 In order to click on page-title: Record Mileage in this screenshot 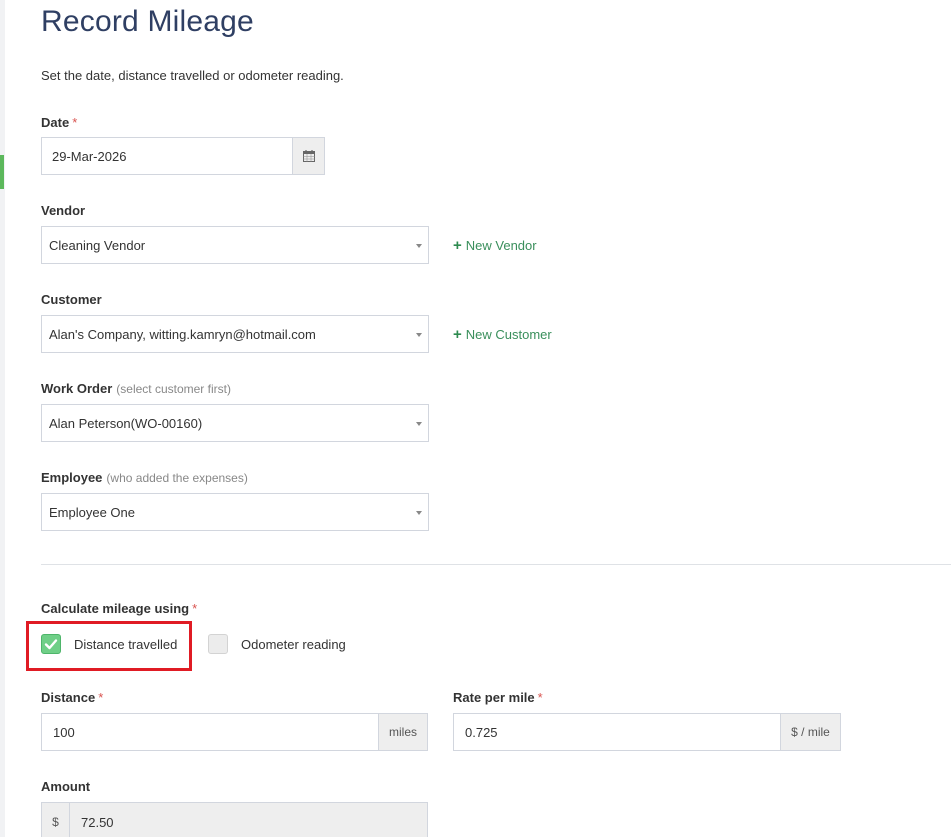, I will do `click(147, 21)`.